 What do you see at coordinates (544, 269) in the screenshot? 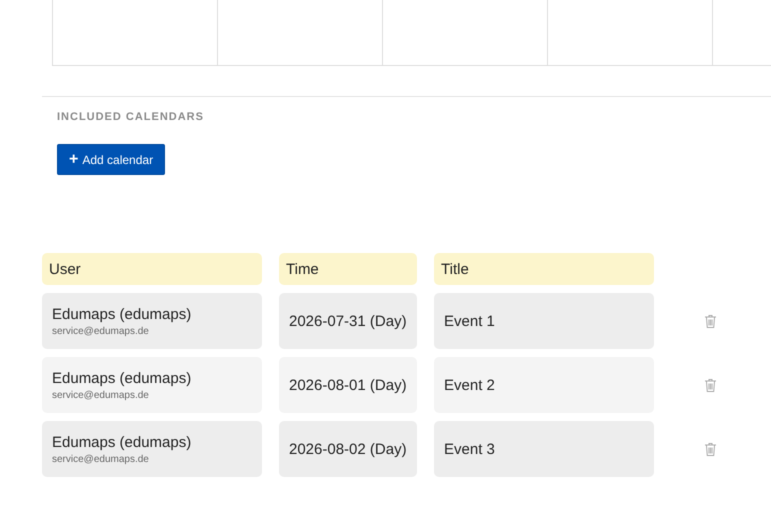
I see `column-header: Title` at bounding box center [544, 269].